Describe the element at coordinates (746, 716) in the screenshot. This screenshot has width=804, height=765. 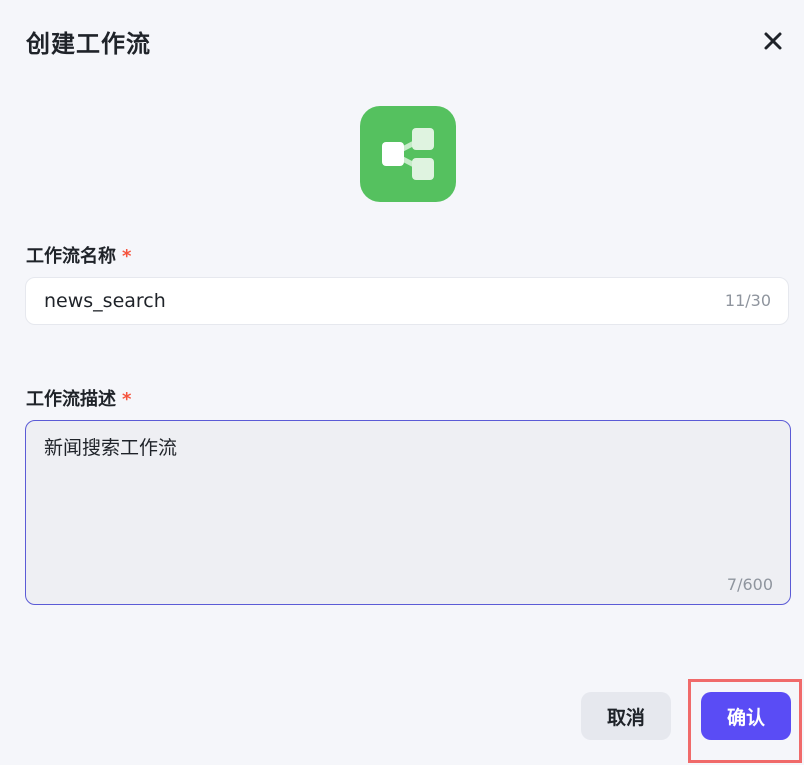
I see `confirm-button: 确认` at that location.